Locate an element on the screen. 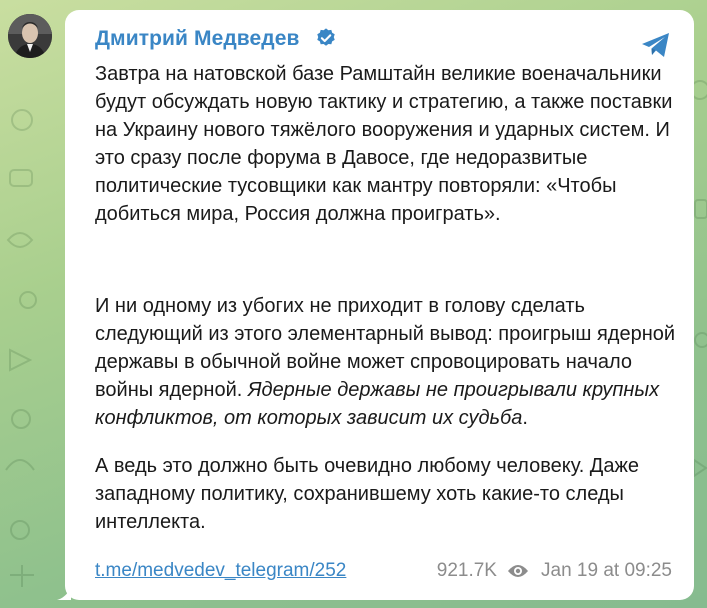 The height and width of the screenshot is (608, 707). view-count: 921.7K is located at coordinates (466, 570).